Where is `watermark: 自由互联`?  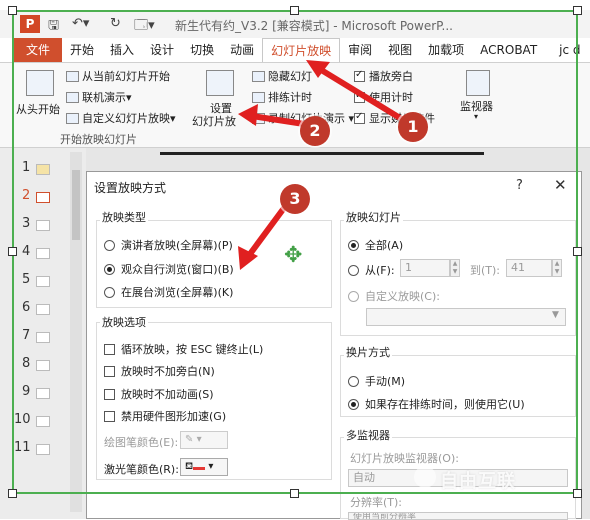
watermark: 自由互联 is located at coordinates (478, 481).